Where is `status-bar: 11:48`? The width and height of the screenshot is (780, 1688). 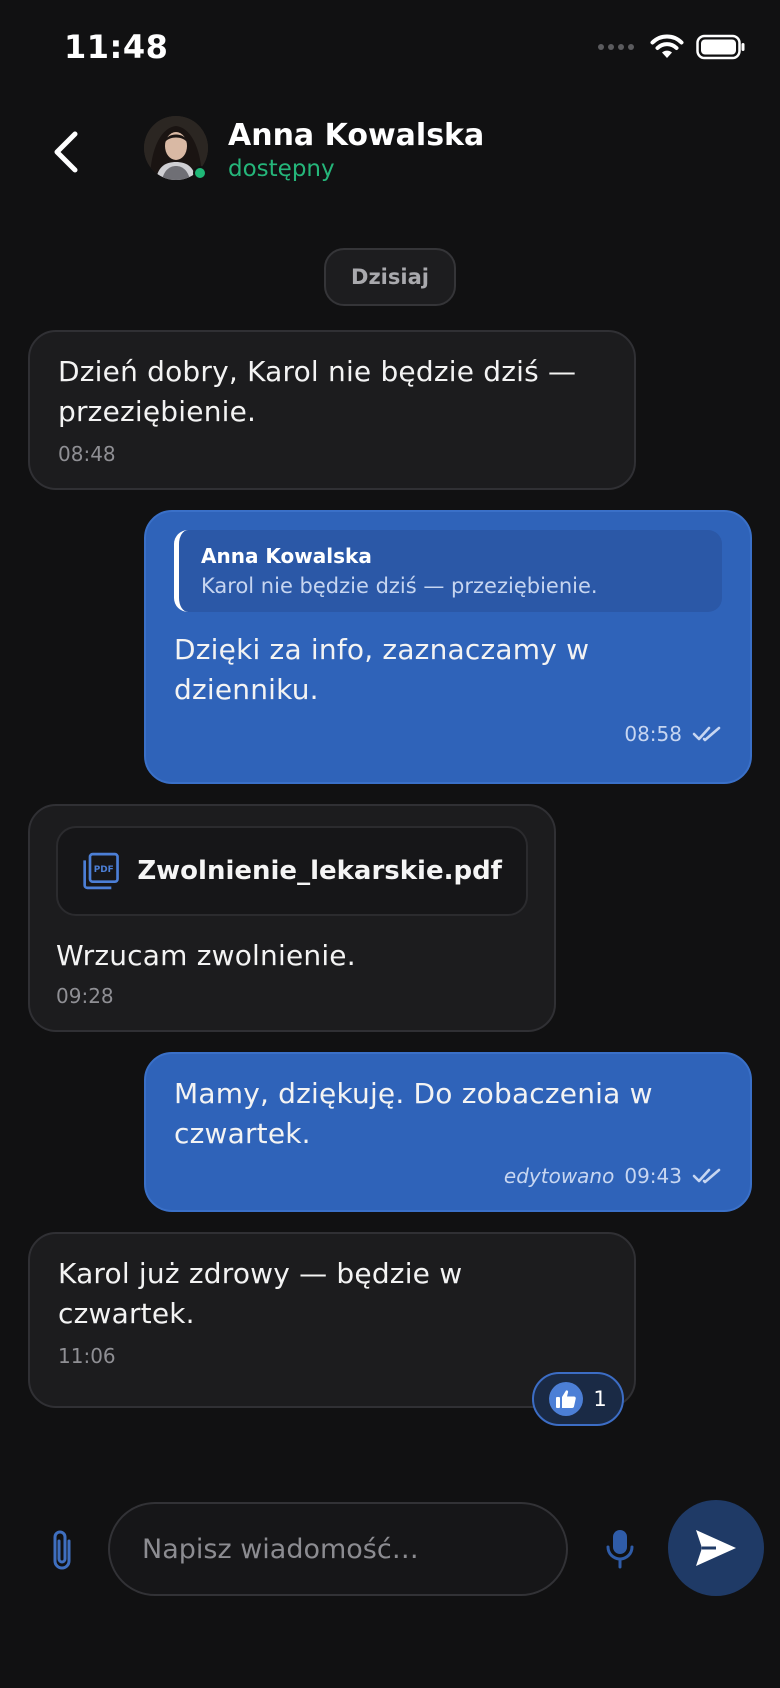 status-bar: 11:48 is located at coordinates (390, 50).